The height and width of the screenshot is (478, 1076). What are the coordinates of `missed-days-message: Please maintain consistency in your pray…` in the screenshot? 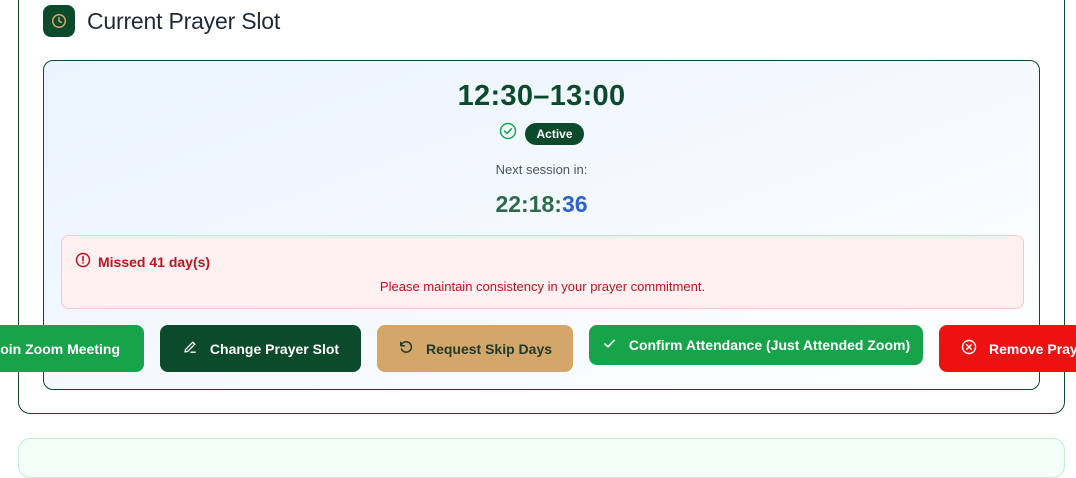 It's located at (542, 286).